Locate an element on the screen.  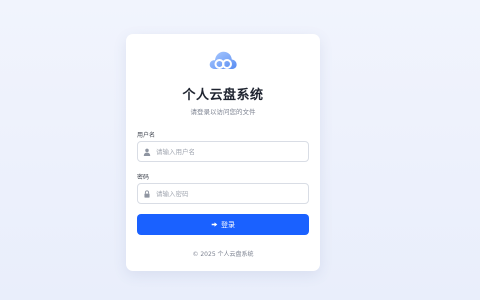
password-field is located at coordinates (223, 193).